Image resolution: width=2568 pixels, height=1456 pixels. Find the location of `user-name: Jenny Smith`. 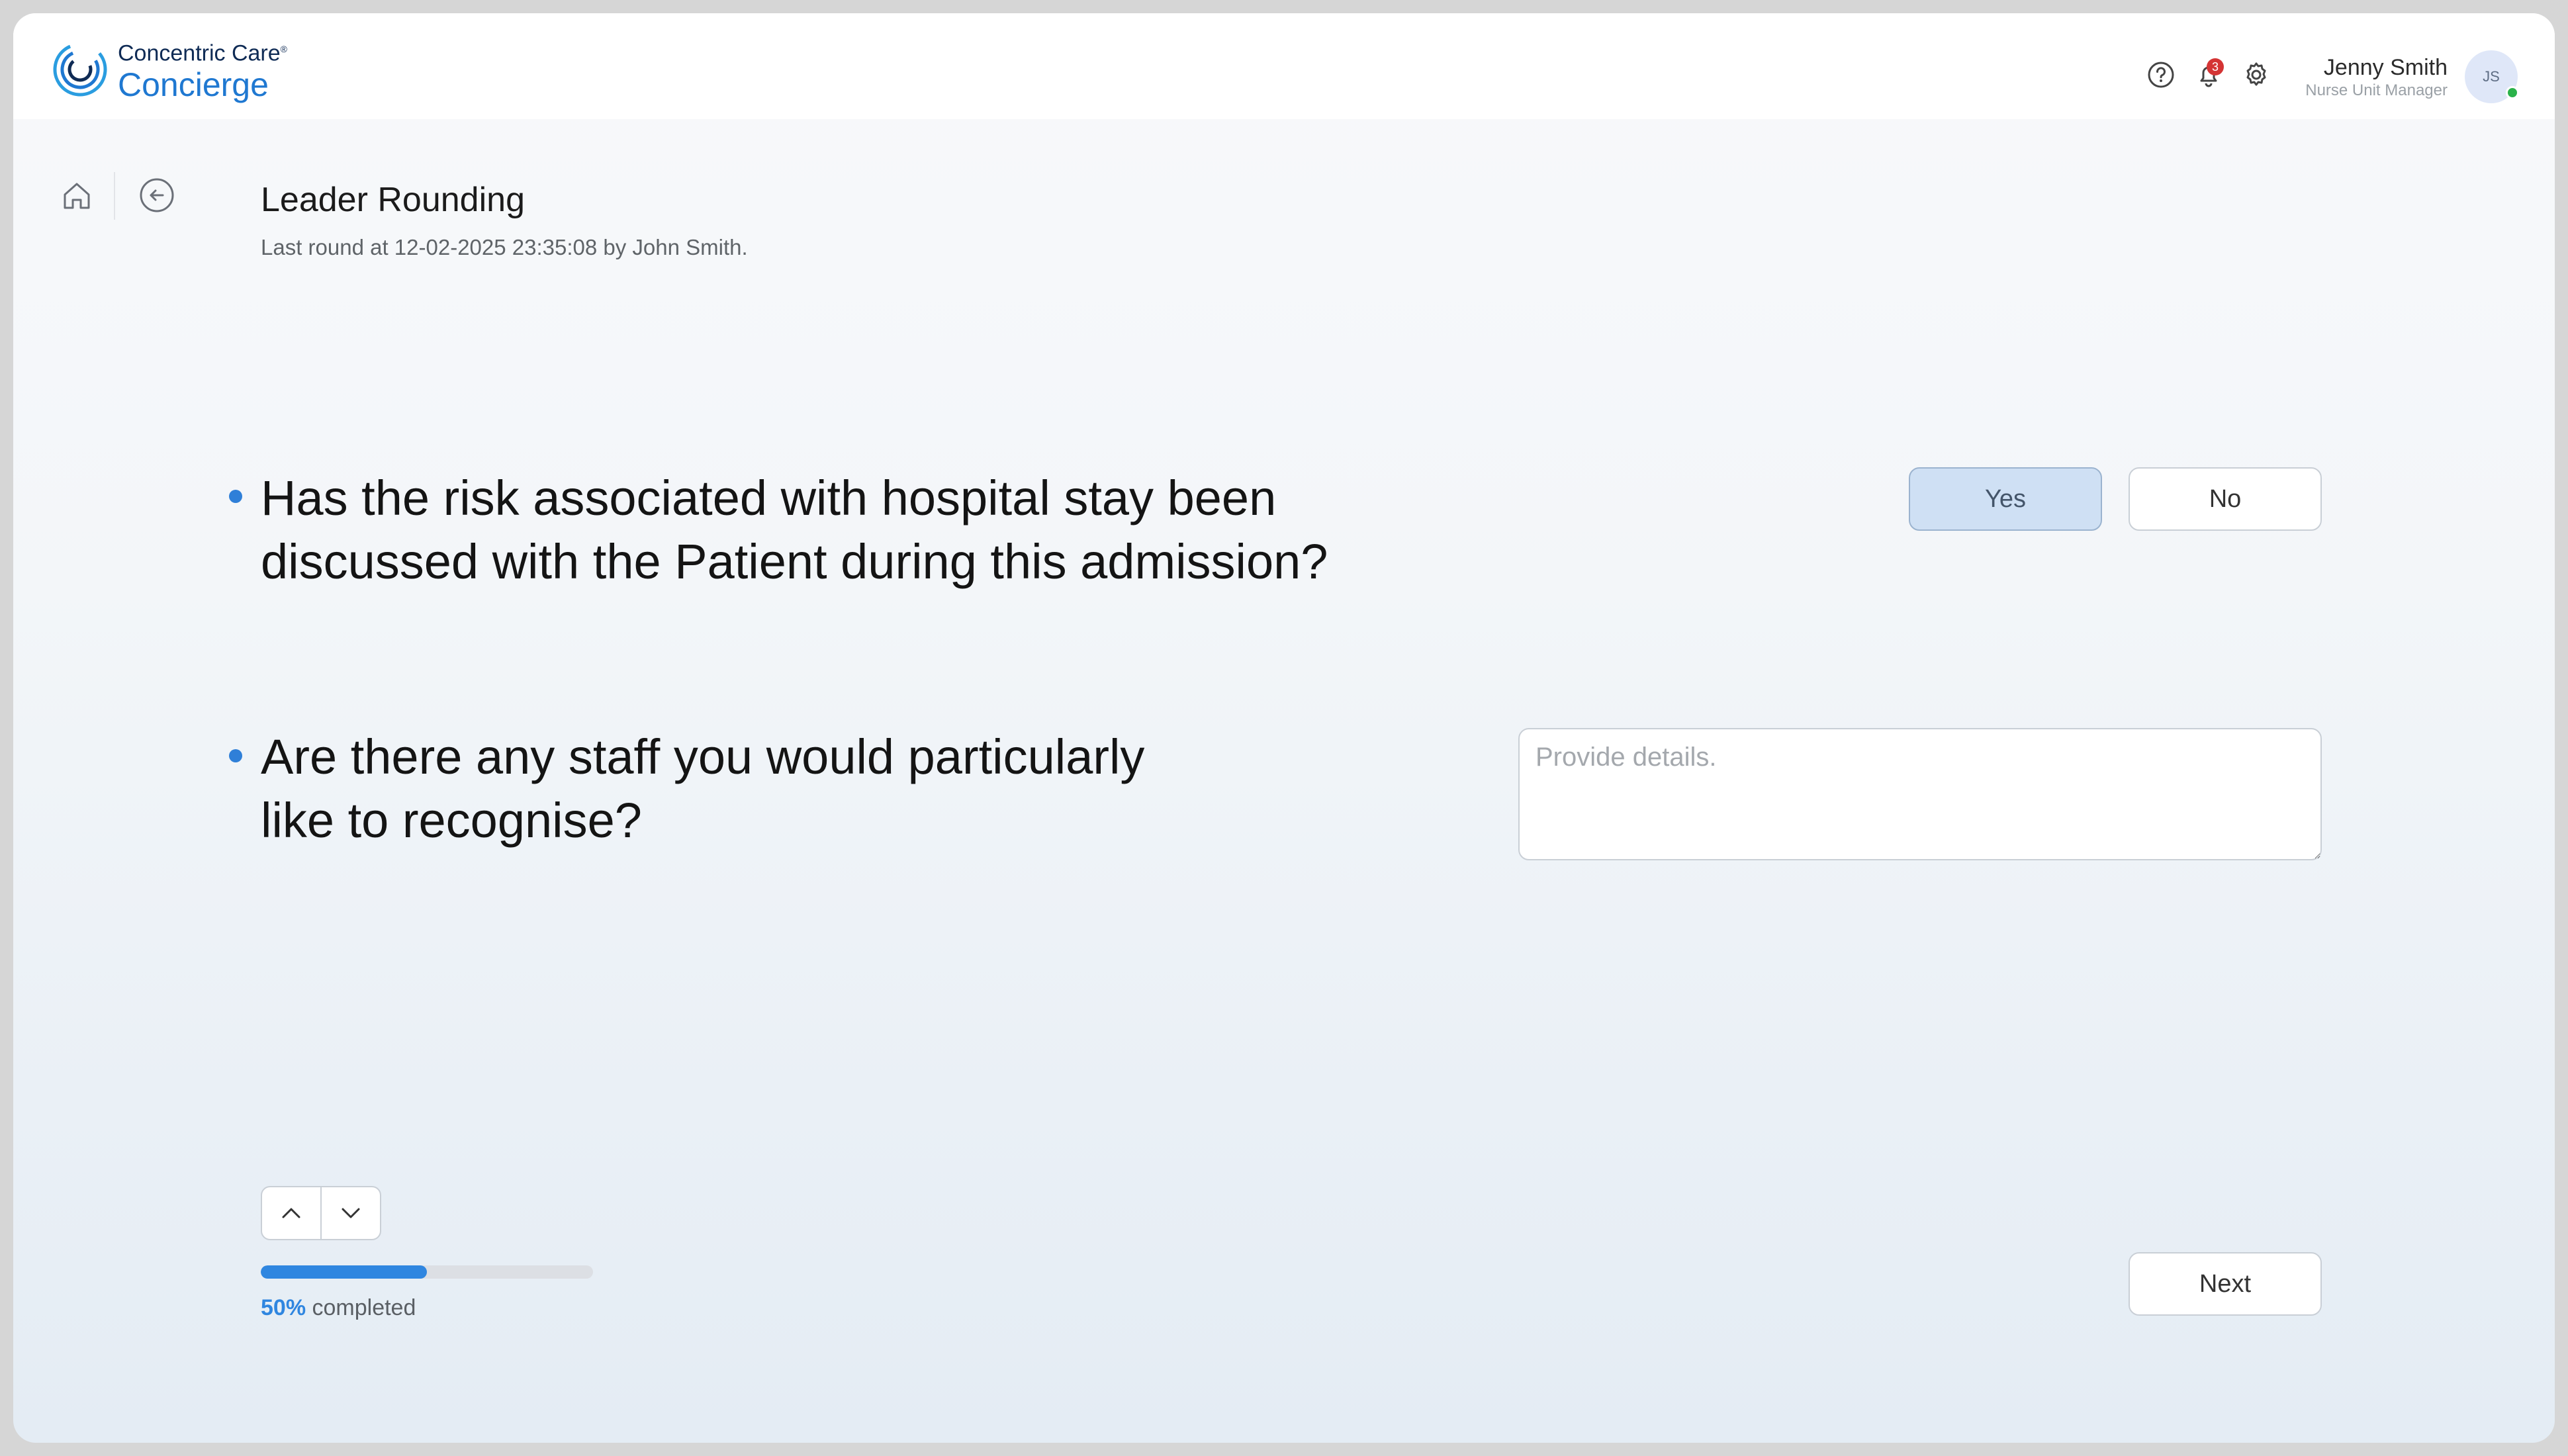

user-name: Jenny Smith is located at coordinates (2385, 67).